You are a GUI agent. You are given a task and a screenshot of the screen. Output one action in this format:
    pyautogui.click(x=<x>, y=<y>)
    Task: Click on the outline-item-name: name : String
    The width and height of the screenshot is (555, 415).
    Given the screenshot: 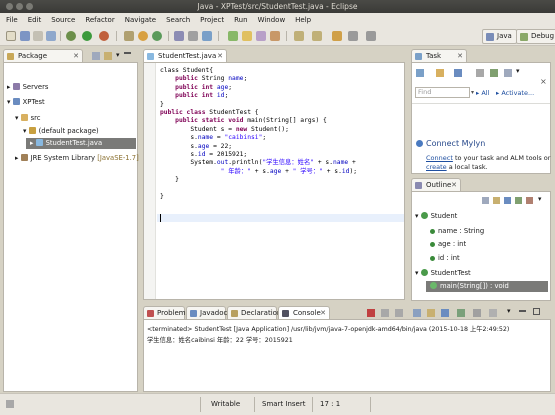 What is the action you would take?
    pyautogui.click(x=457, y=231)
    